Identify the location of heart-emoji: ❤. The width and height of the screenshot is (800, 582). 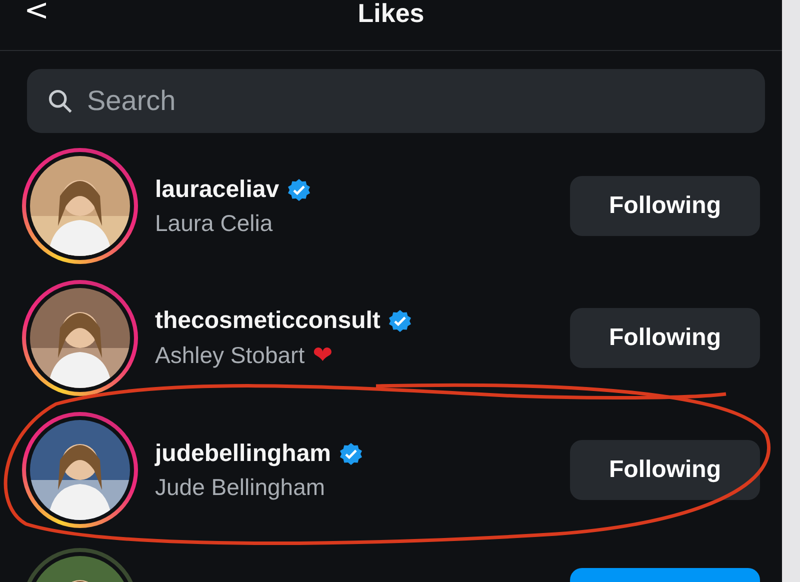
(322, 355).